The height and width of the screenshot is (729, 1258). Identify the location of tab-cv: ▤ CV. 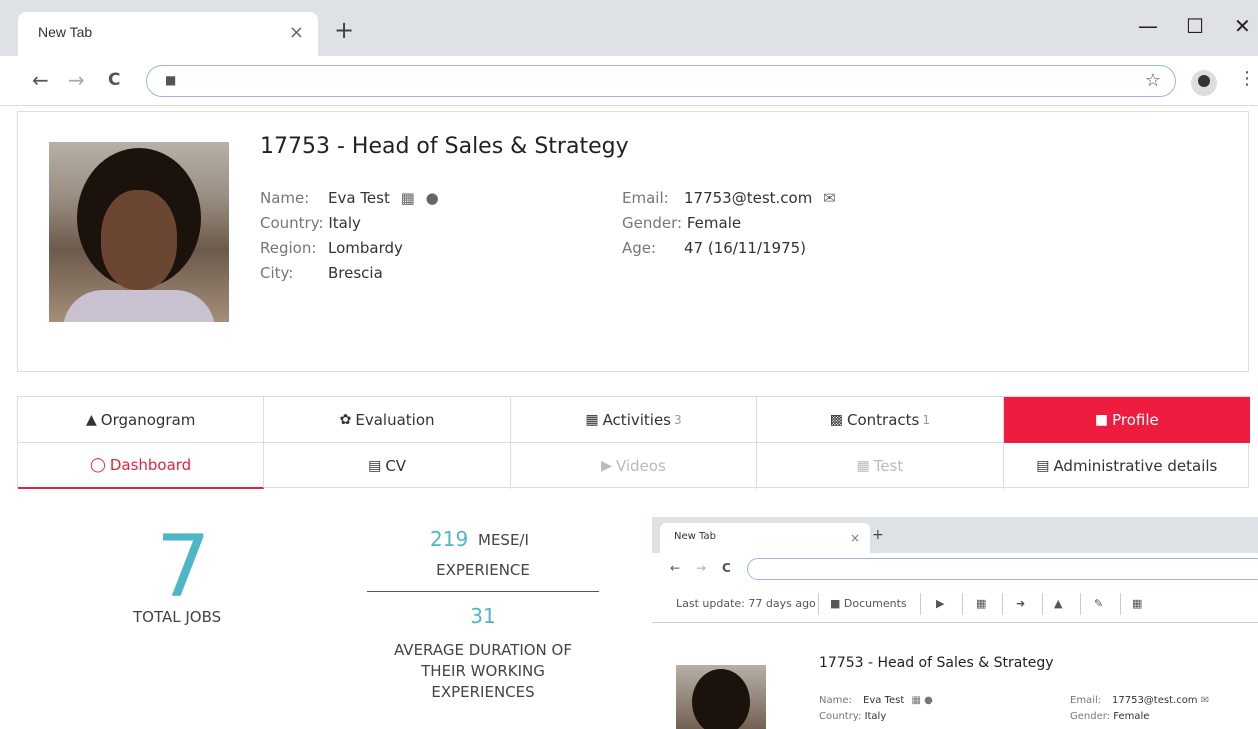
(387, 466).